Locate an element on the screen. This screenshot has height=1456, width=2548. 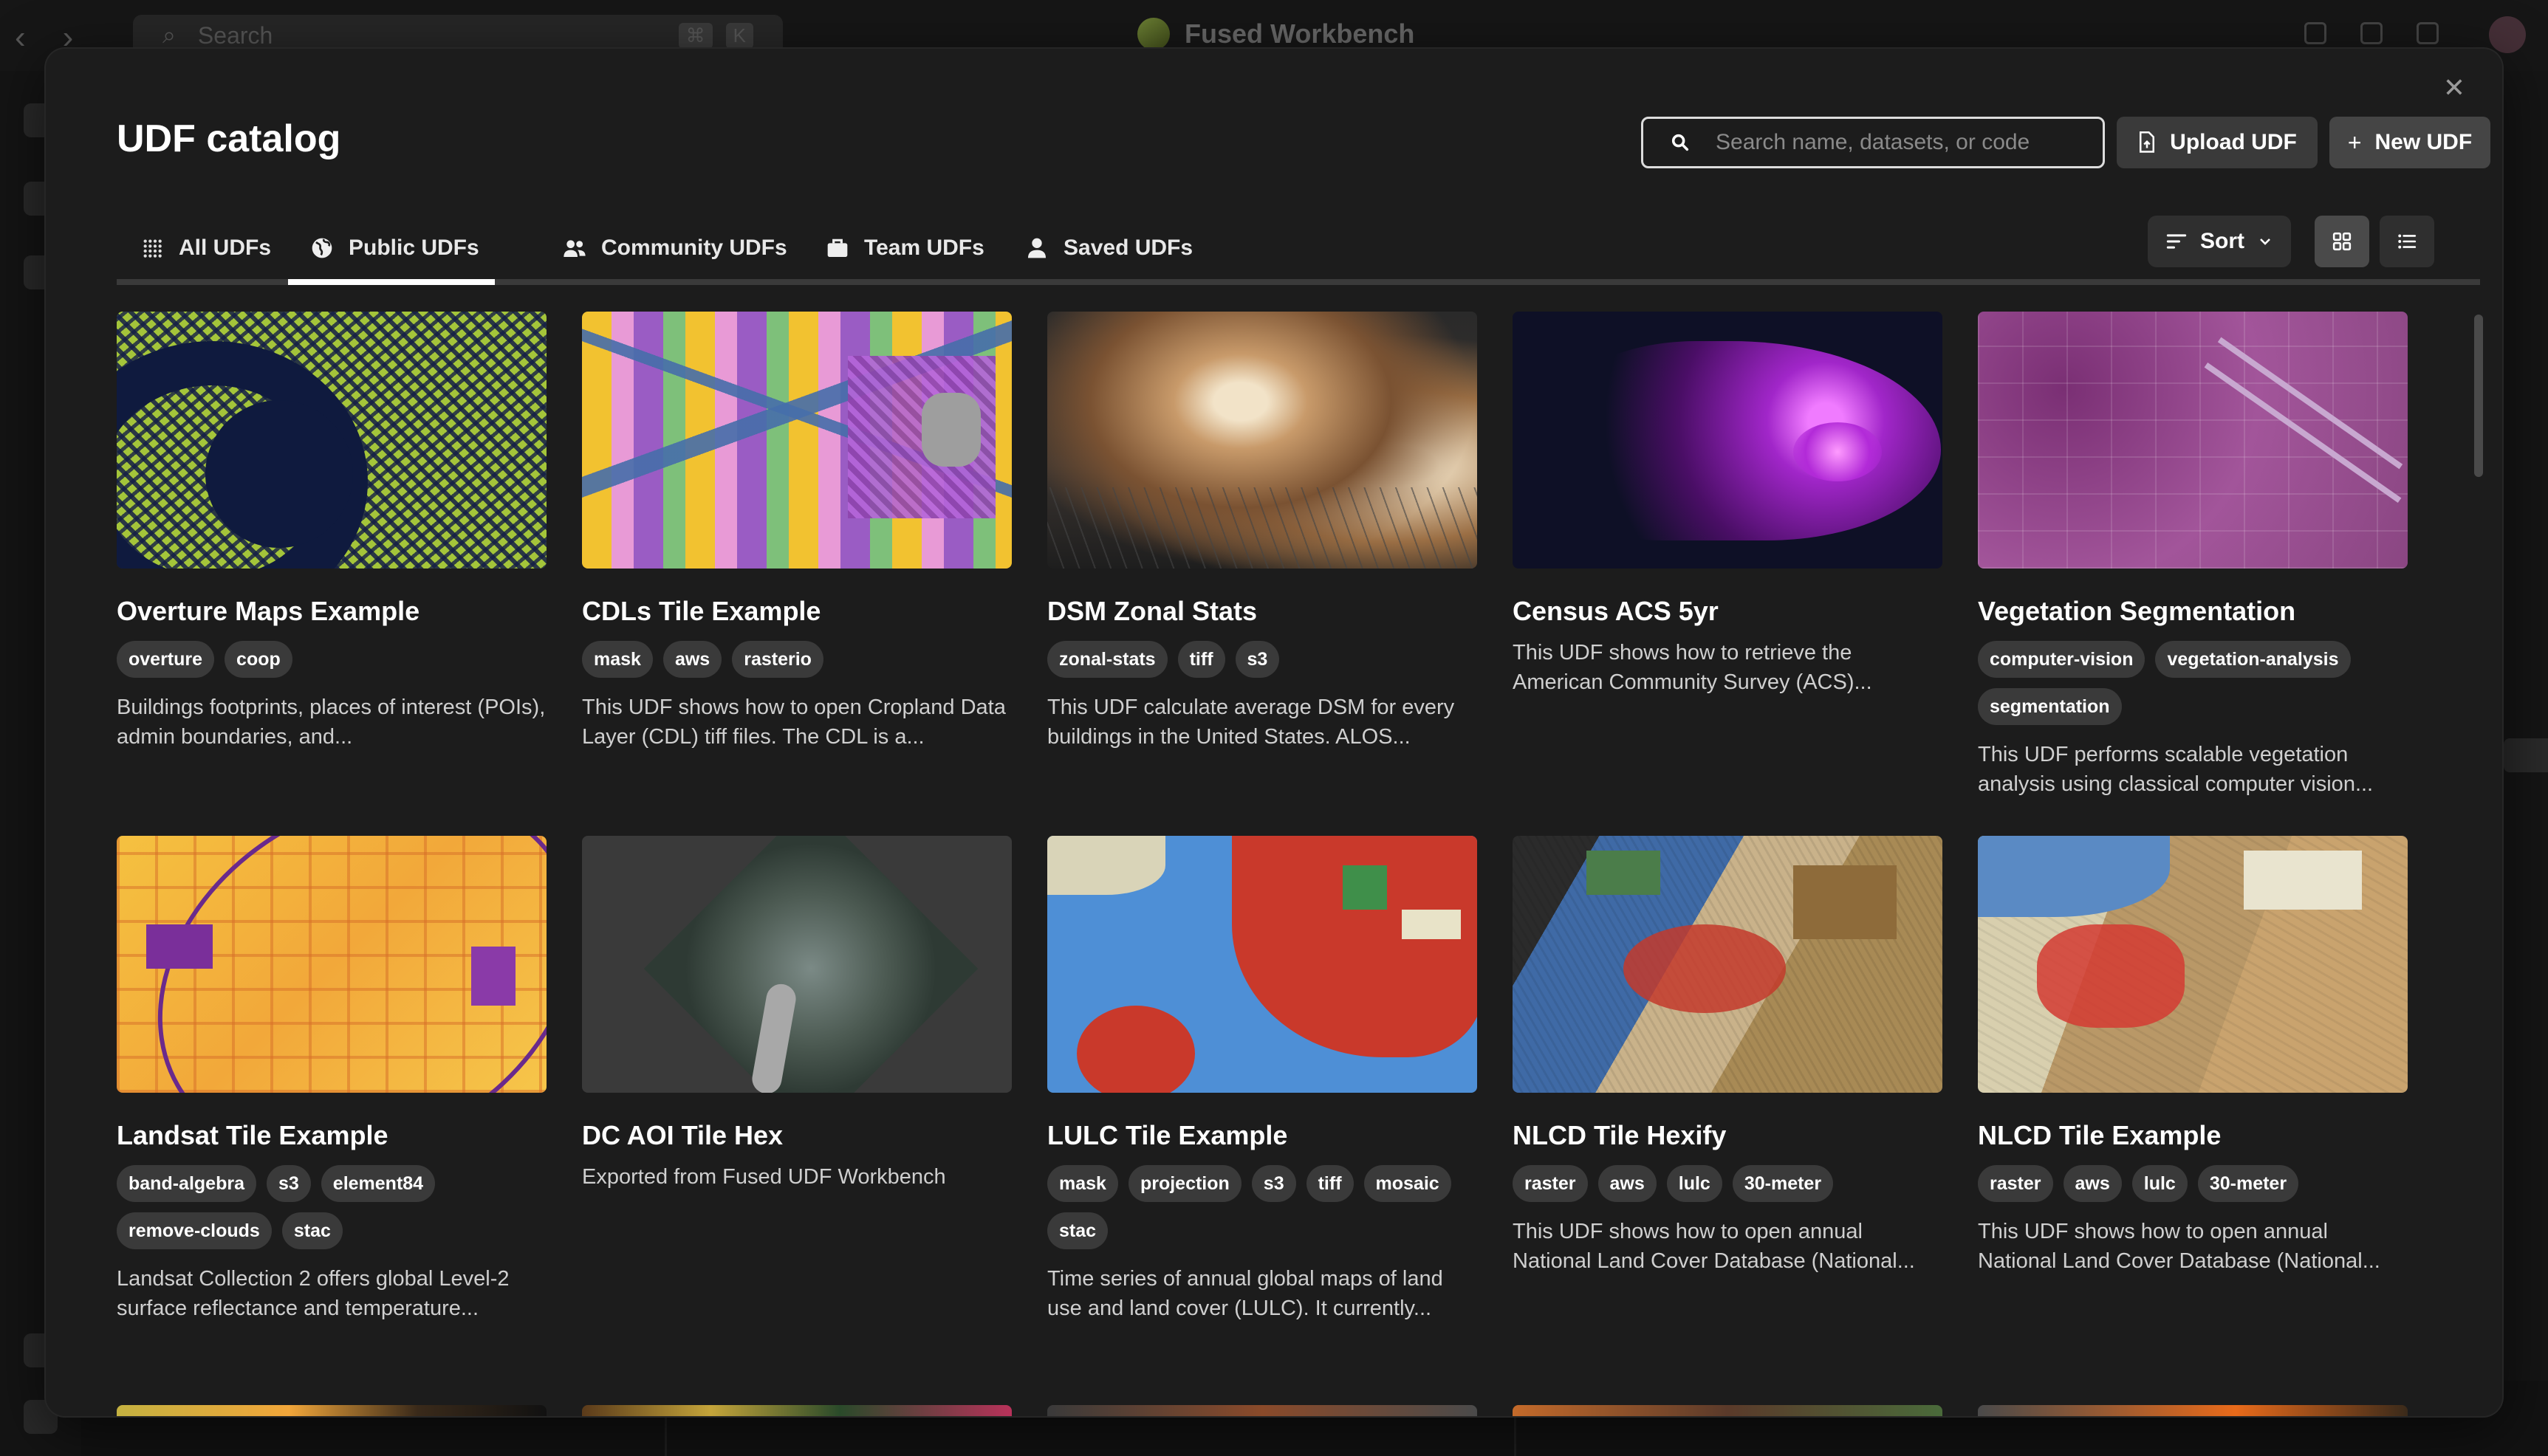
tab-team-udfs: Team UDFs is located at coordinates (905, 248).